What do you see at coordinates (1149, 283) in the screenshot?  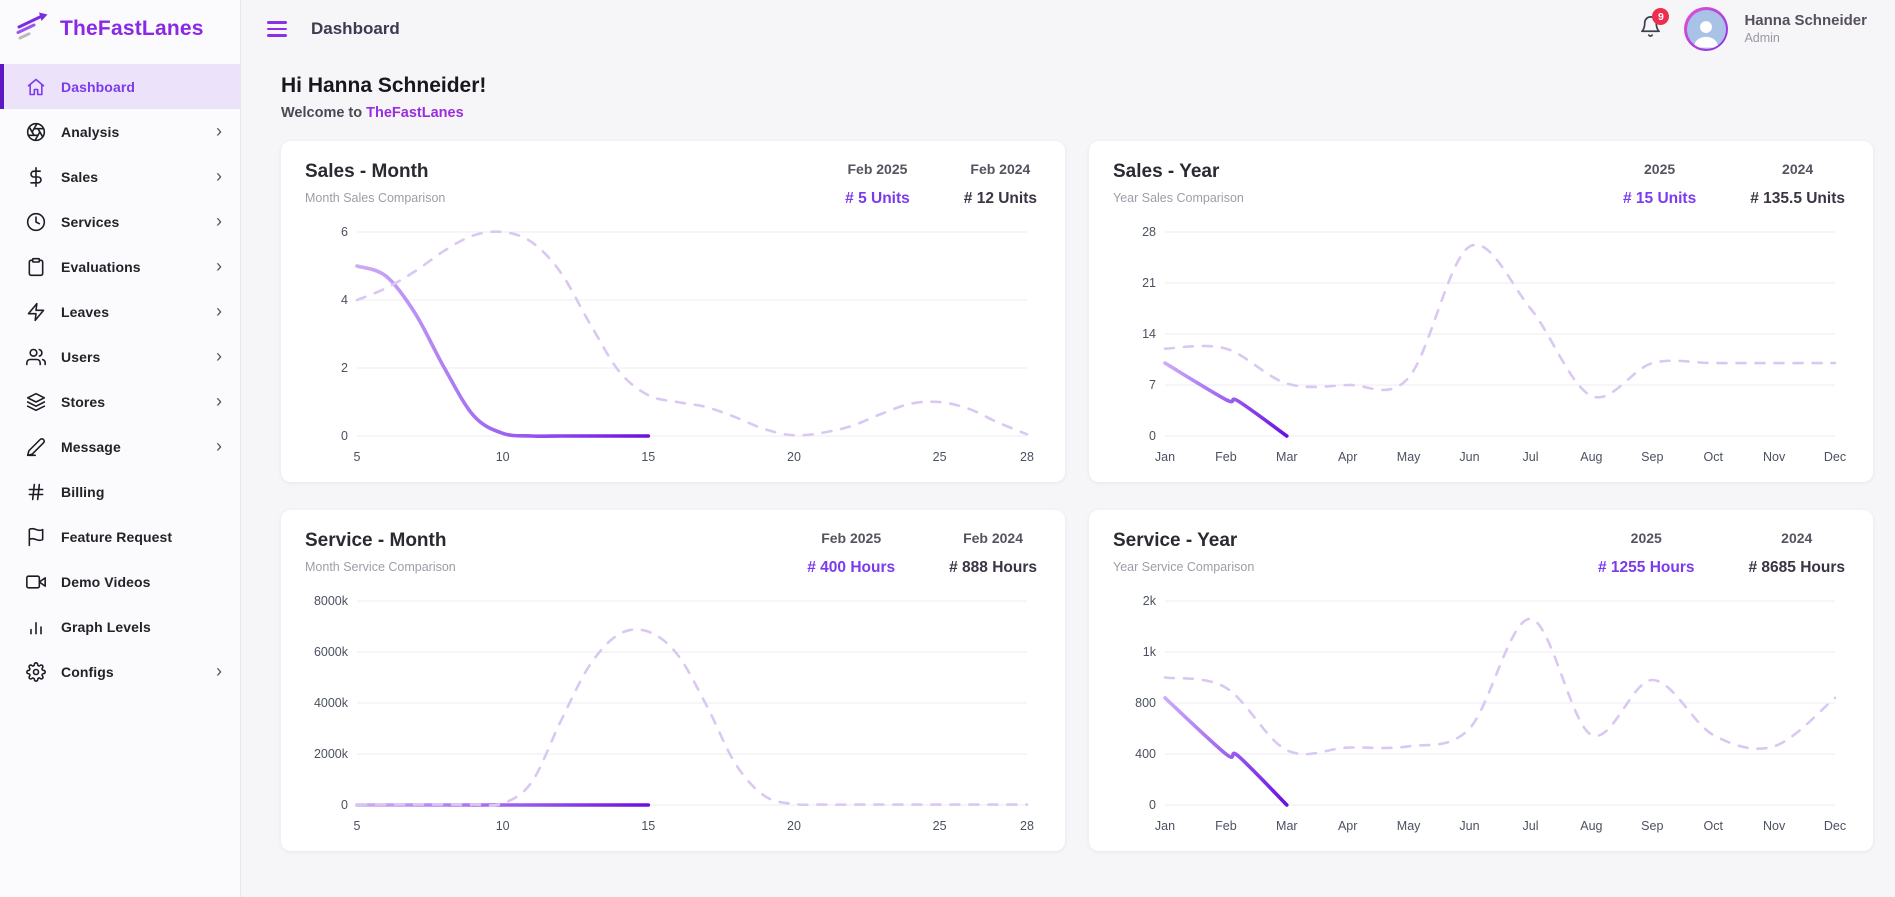 I see `svg-text: 21` at bounding box center [1149, 283].